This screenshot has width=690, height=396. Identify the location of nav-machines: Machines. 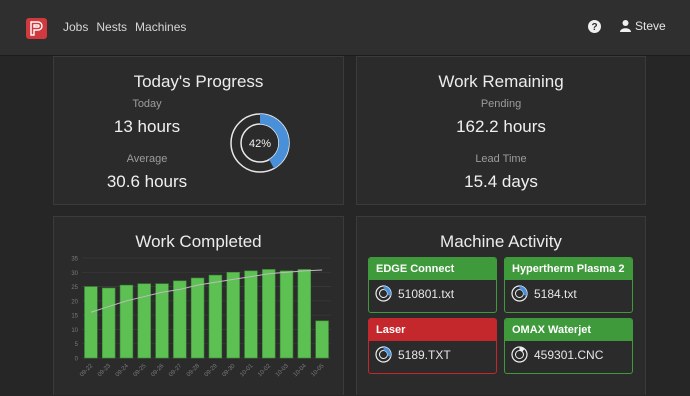
(160, 27).